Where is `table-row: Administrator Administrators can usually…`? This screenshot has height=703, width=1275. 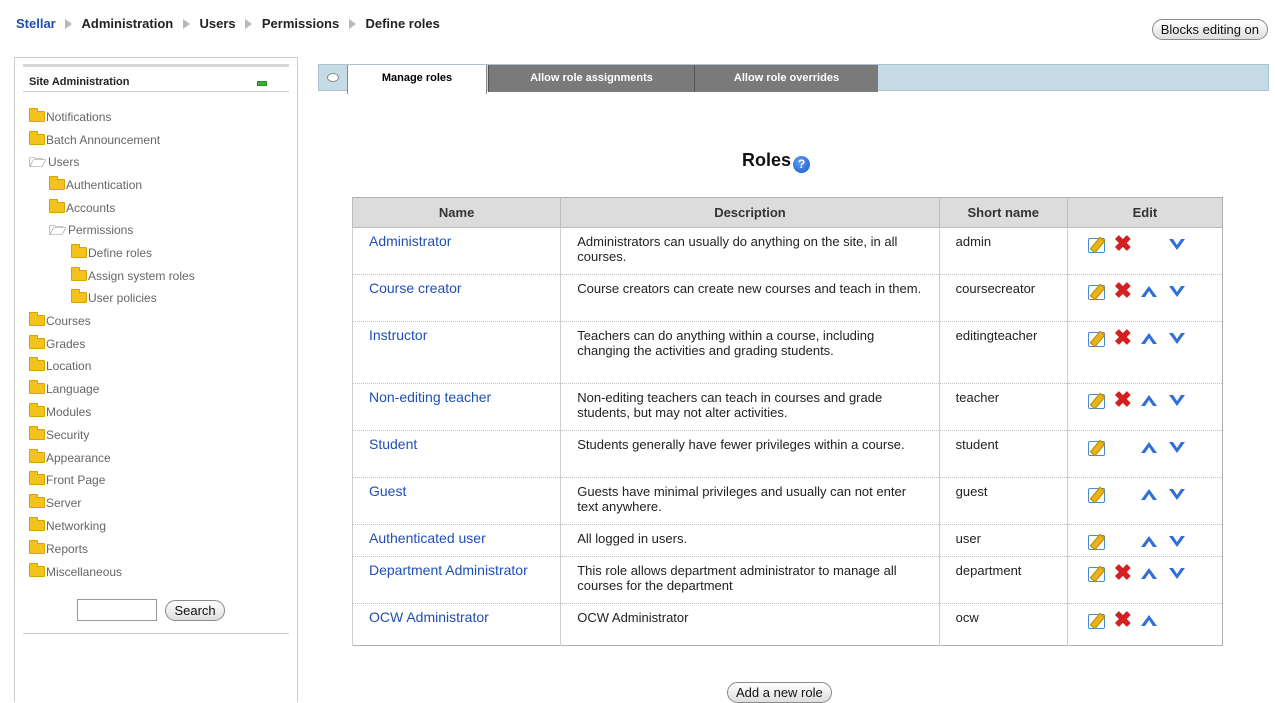
table-row: Administrator Administrators can usually… is located at coordinates (787, 251).